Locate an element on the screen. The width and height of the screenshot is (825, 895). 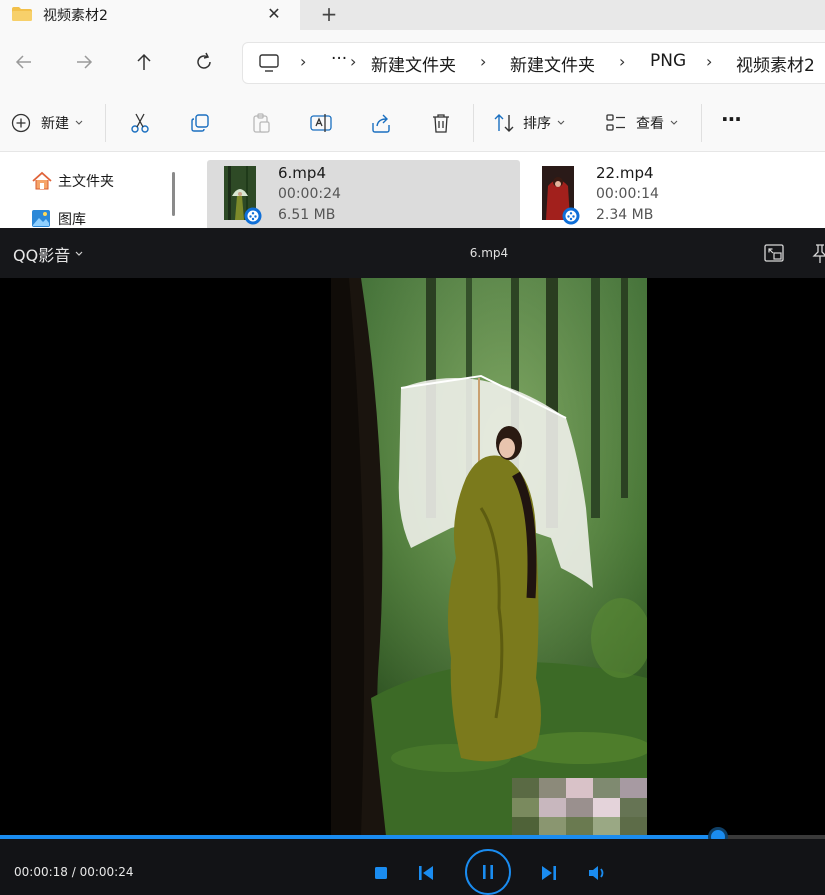
share-icon is located at coordinates (381, 123).